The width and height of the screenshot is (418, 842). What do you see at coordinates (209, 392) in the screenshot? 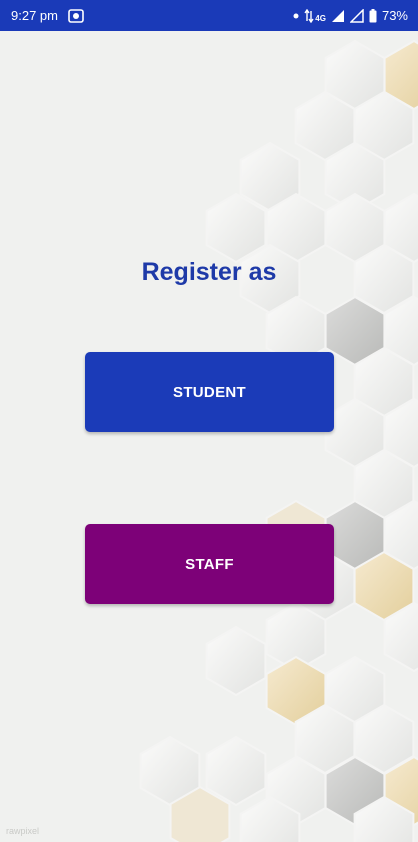
I see `student-button: STUDENT` at bounding box center [209, 392].